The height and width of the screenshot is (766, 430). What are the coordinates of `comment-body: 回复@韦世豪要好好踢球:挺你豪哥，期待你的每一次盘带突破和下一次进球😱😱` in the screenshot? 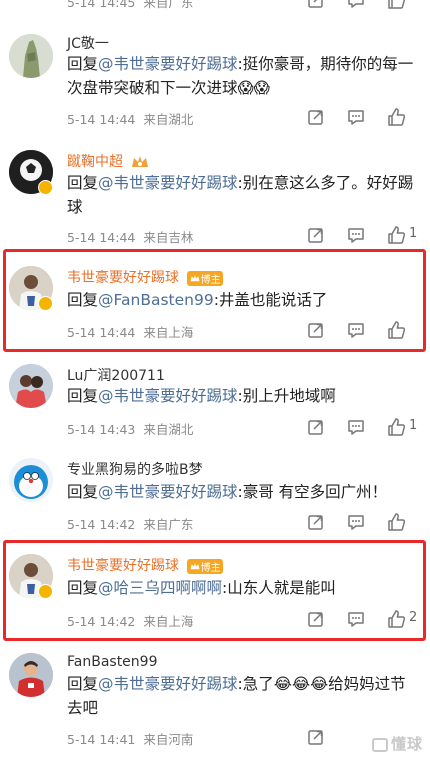 It's located at (242, 76).